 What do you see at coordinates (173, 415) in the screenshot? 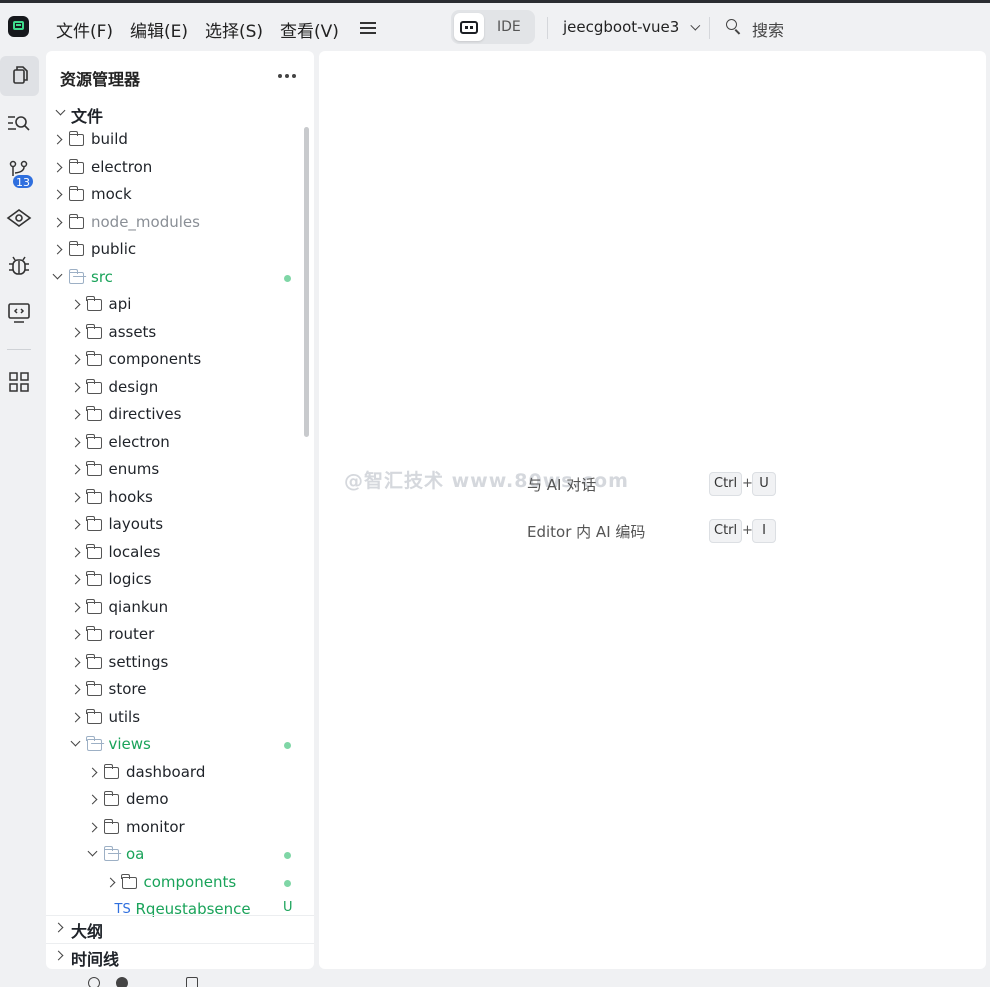
I see `tree-folder-item: directives` at bounding box center [173, 415].